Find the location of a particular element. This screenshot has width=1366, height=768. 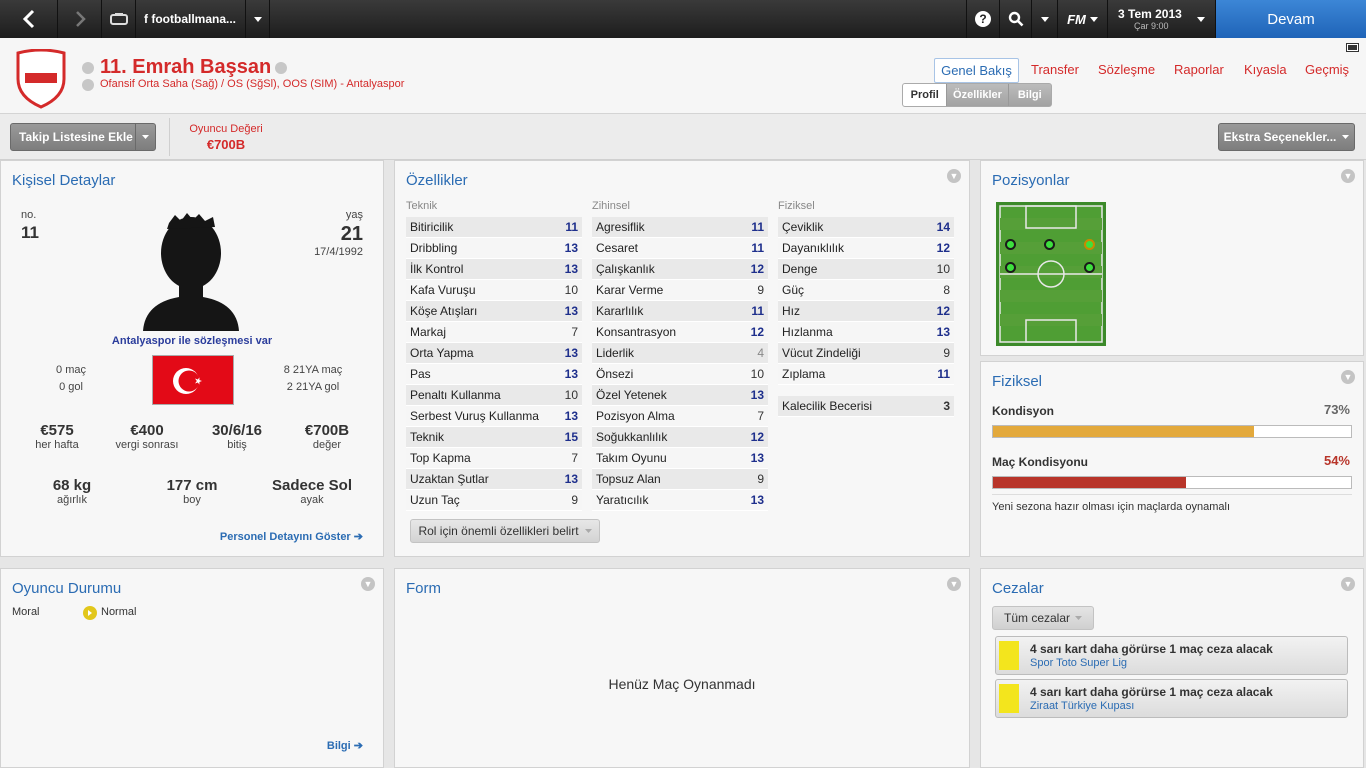

panel-title: Form is located at coordinates (423, 588).